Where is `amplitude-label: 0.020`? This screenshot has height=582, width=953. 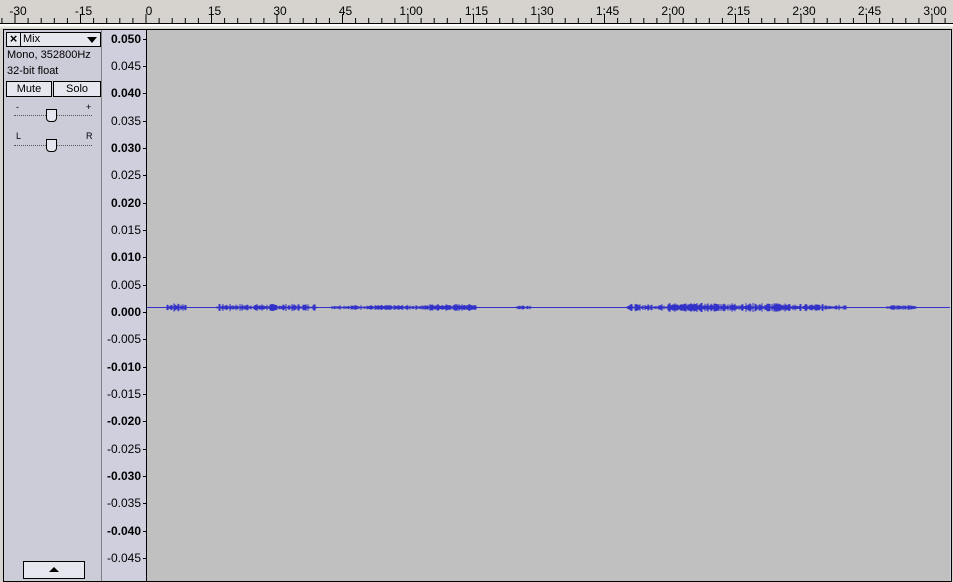
amplitude-label: 0.020 is located at coordinates (125, 202).